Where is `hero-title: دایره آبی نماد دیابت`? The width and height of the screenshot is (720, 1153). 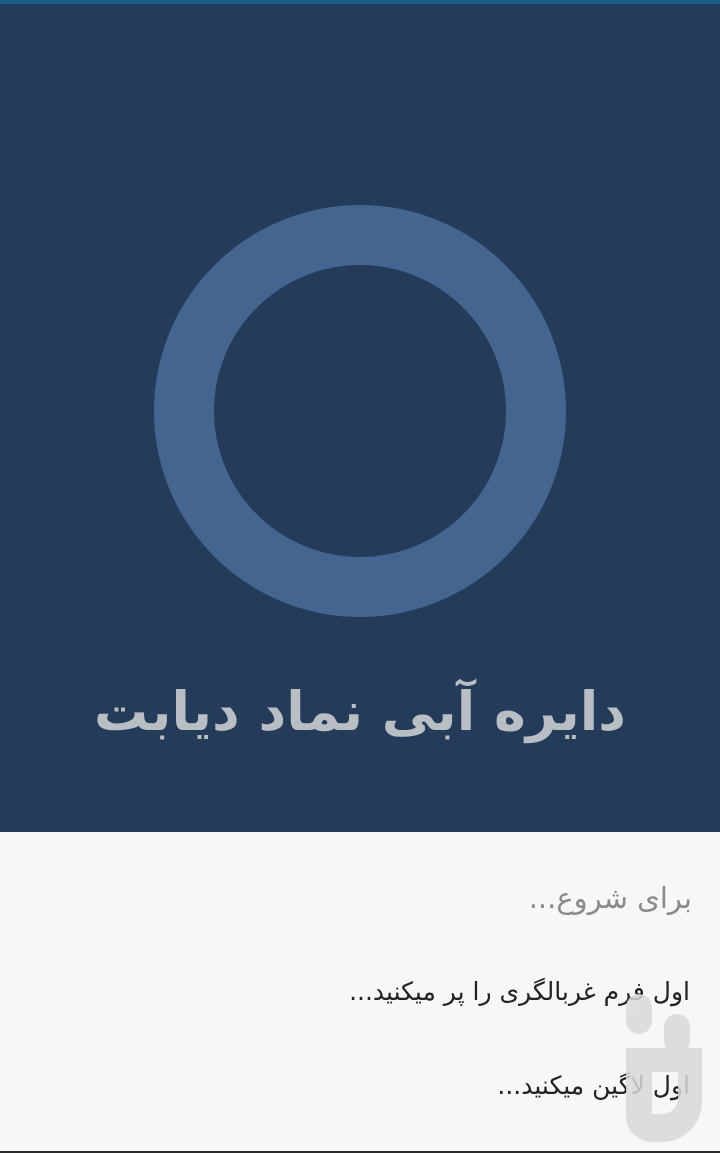 hero-title: دایره آبی نماد دیابت is located at coordinates (360, 711).